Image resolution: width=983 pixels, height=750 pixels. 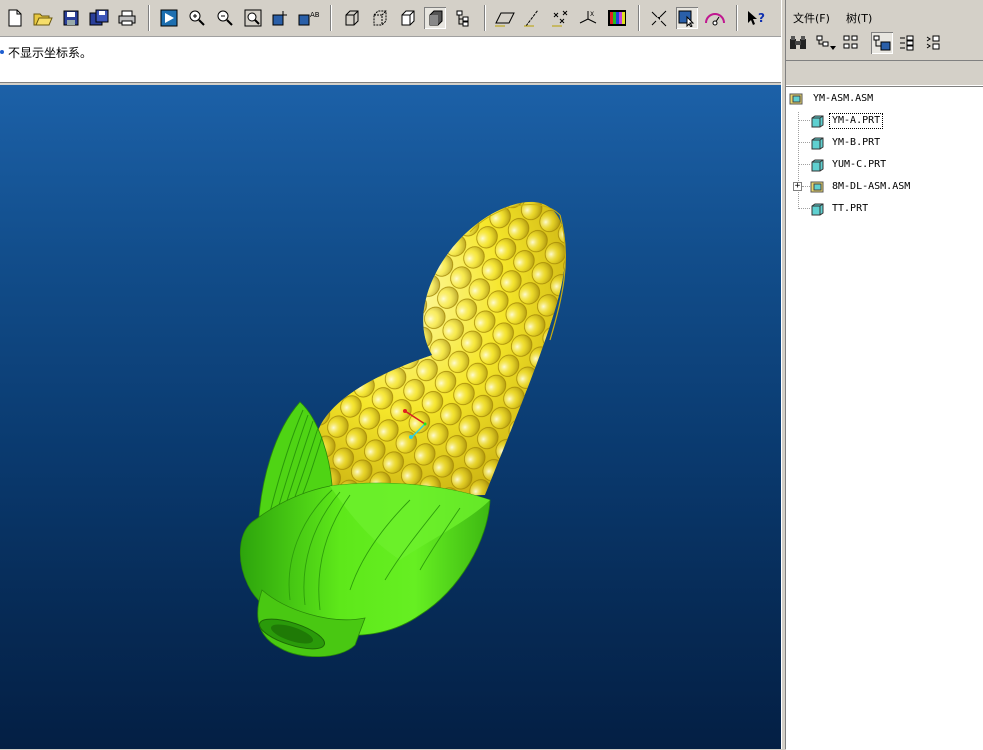 I want to click on save-copy-icon, so click(x=99, y=18).